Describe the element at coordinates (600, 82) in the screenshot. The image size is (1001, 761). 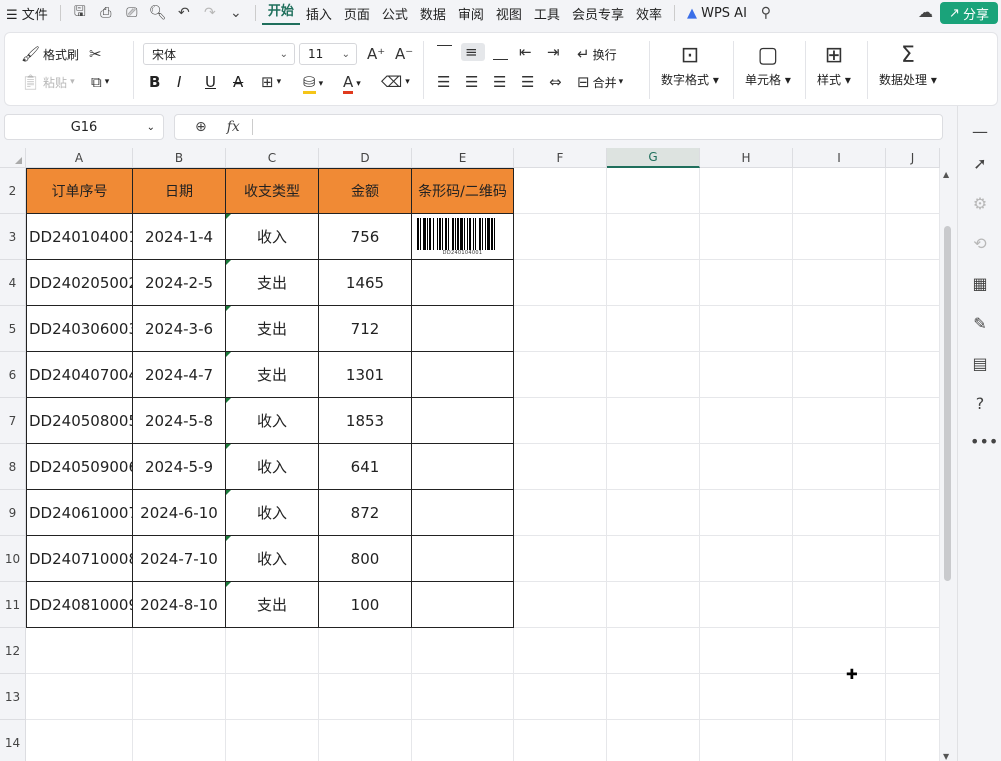
I see `merge-button: ⊟ 合并 ▾` at that location.